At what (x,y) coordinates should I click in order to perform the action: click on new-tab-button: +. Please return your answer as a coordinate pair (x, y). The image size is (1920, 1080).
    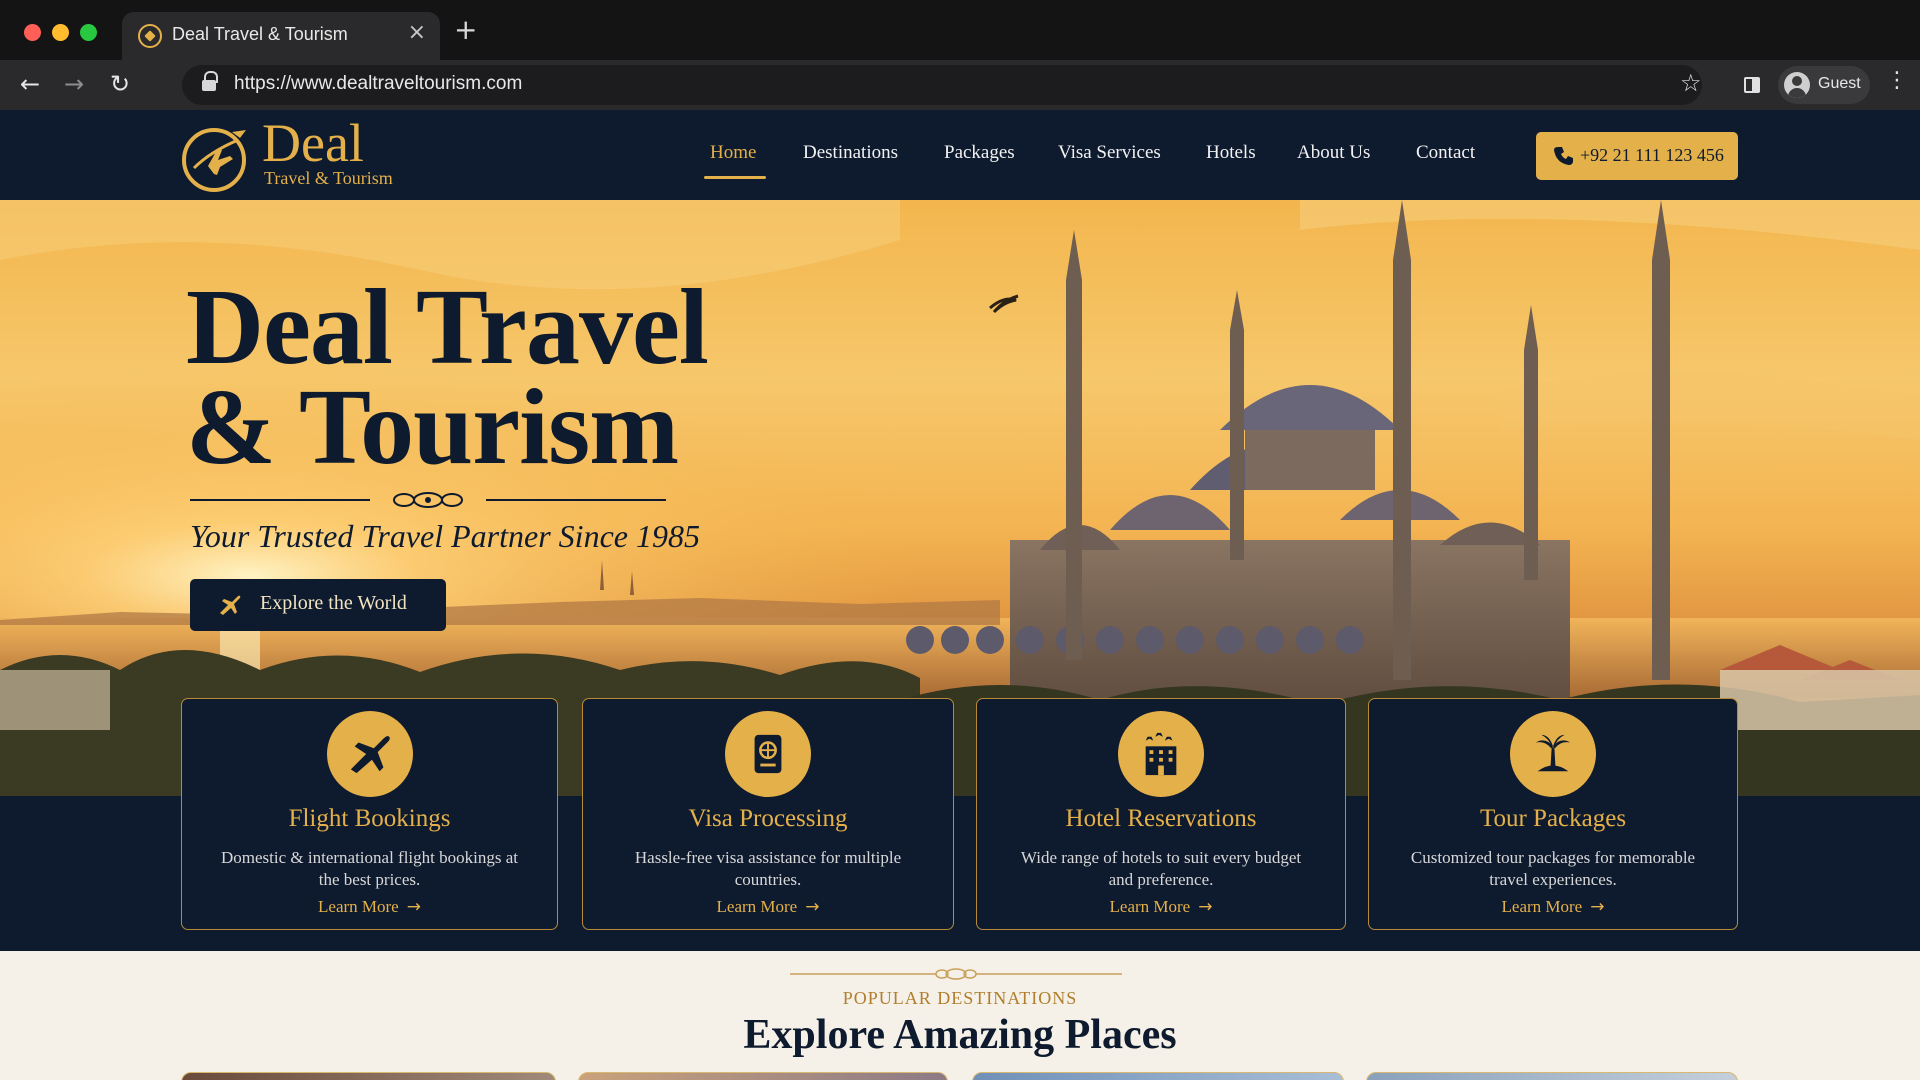
    Looking at the image, I should click on (465, 30).